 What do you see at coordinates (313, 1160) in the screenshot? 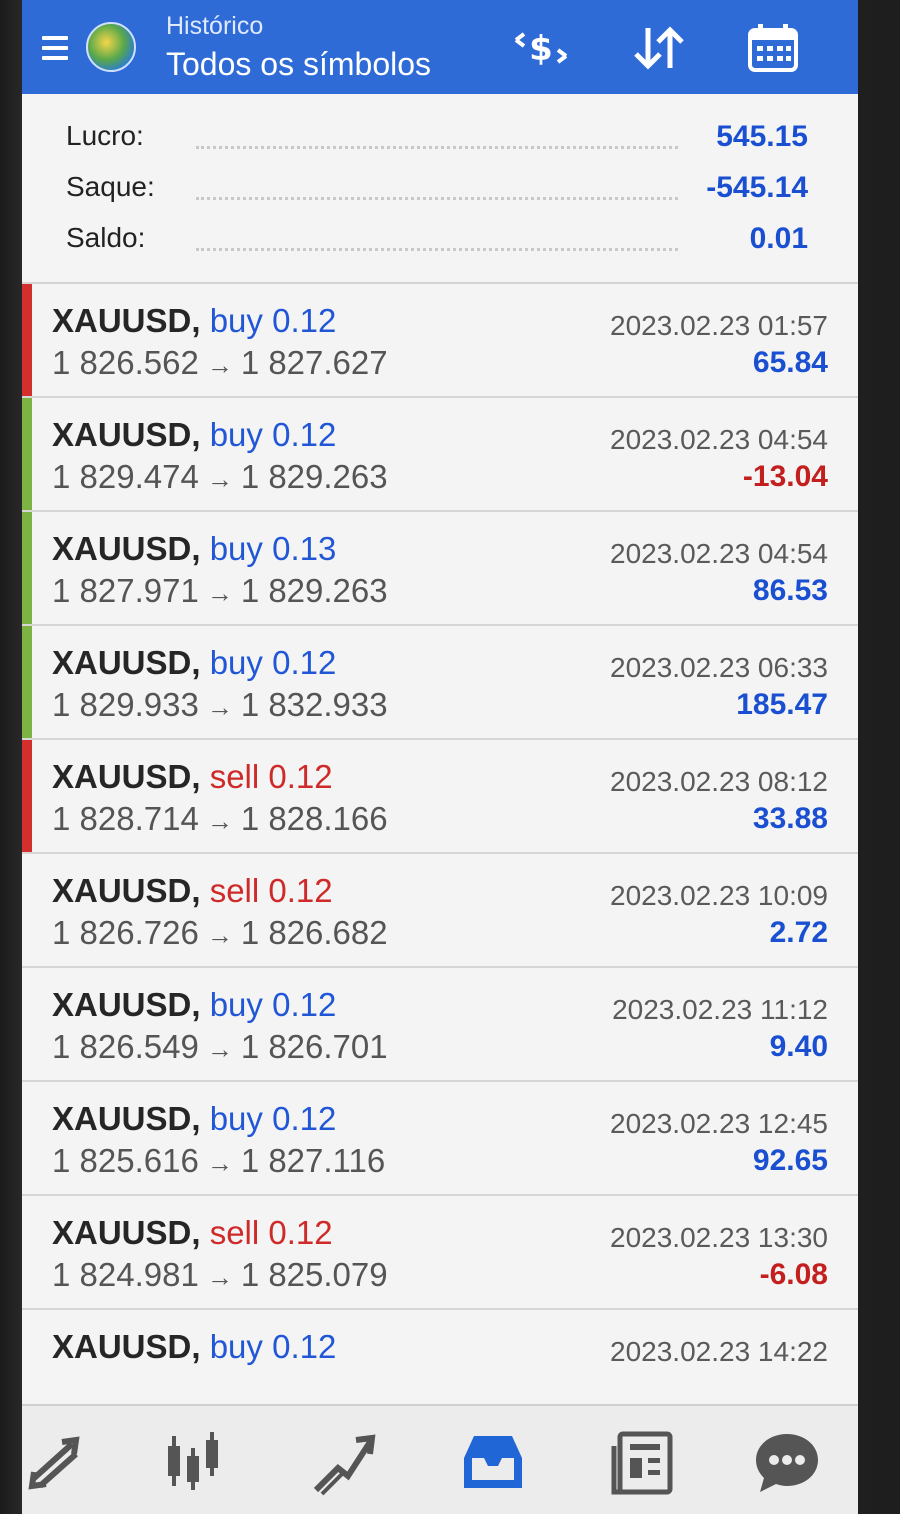
I see `deal-close-price: 1 827.116` at bounding box center [313, 1160].